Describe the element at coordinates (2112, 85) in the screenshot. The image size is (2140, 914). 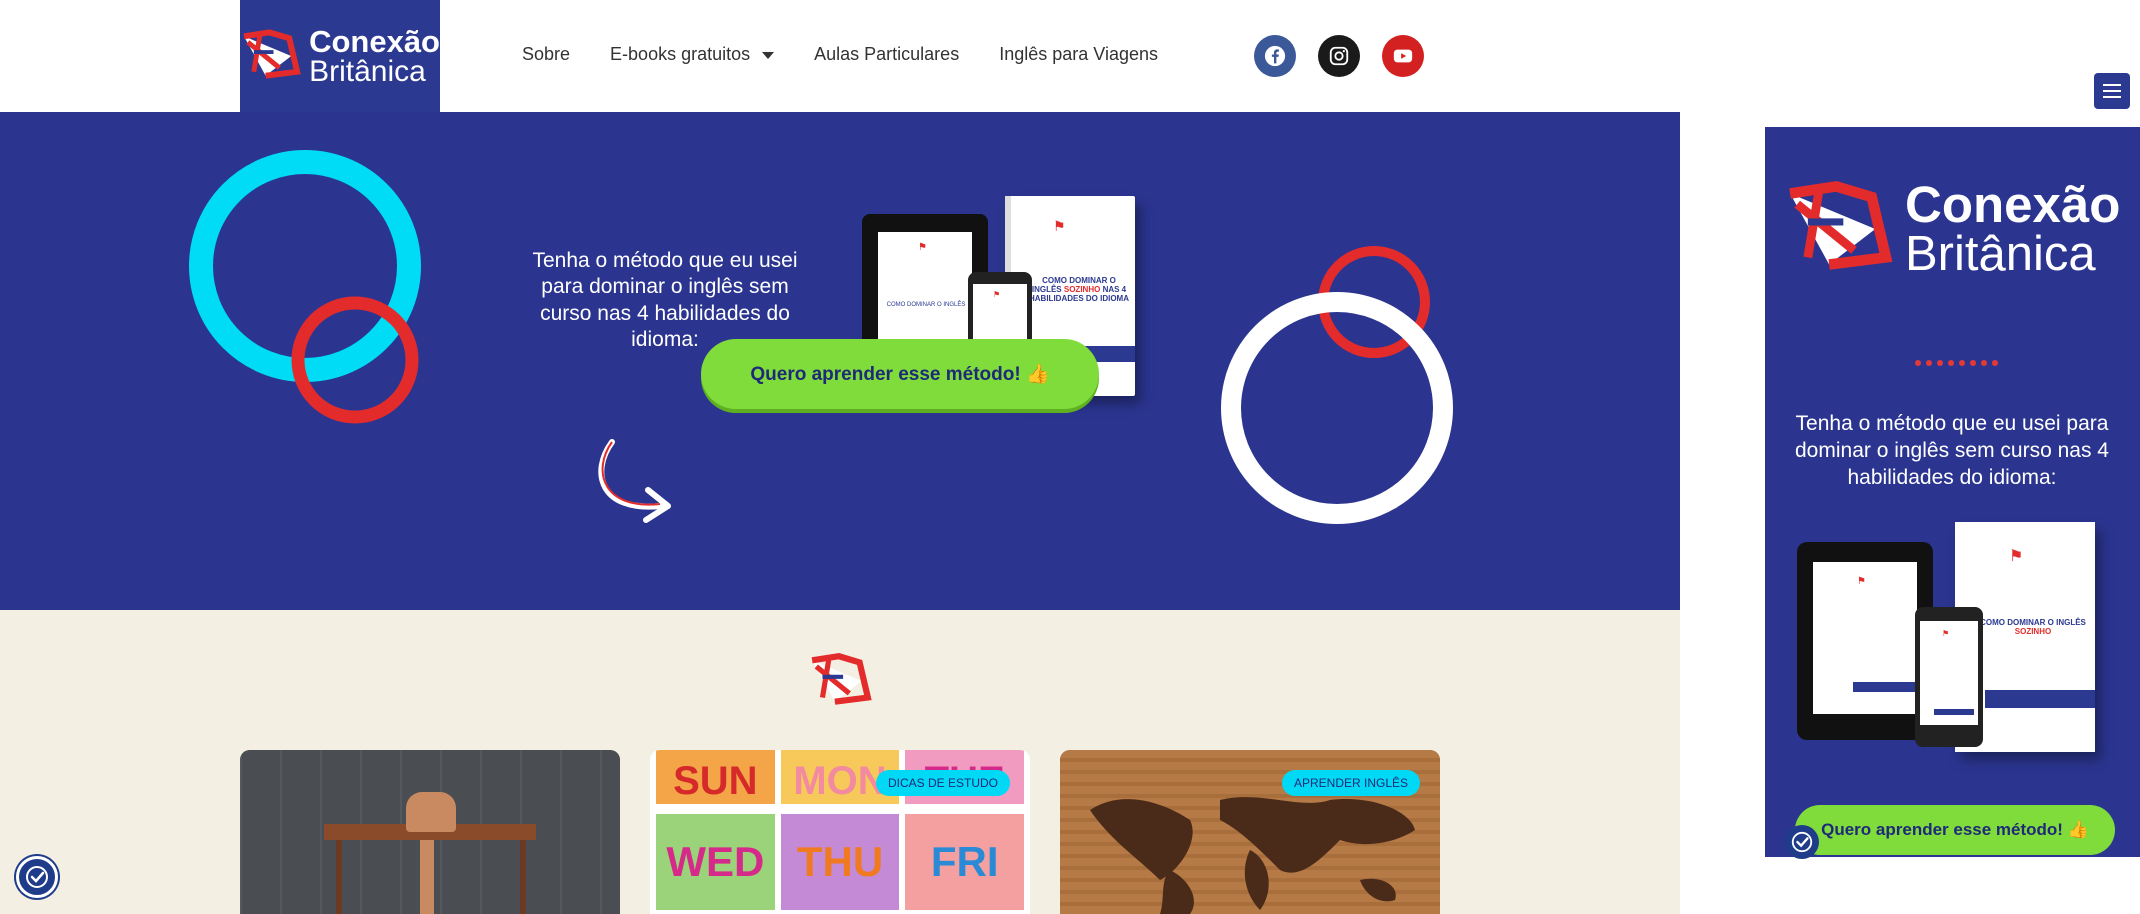
I see `menu-icon` at that location.